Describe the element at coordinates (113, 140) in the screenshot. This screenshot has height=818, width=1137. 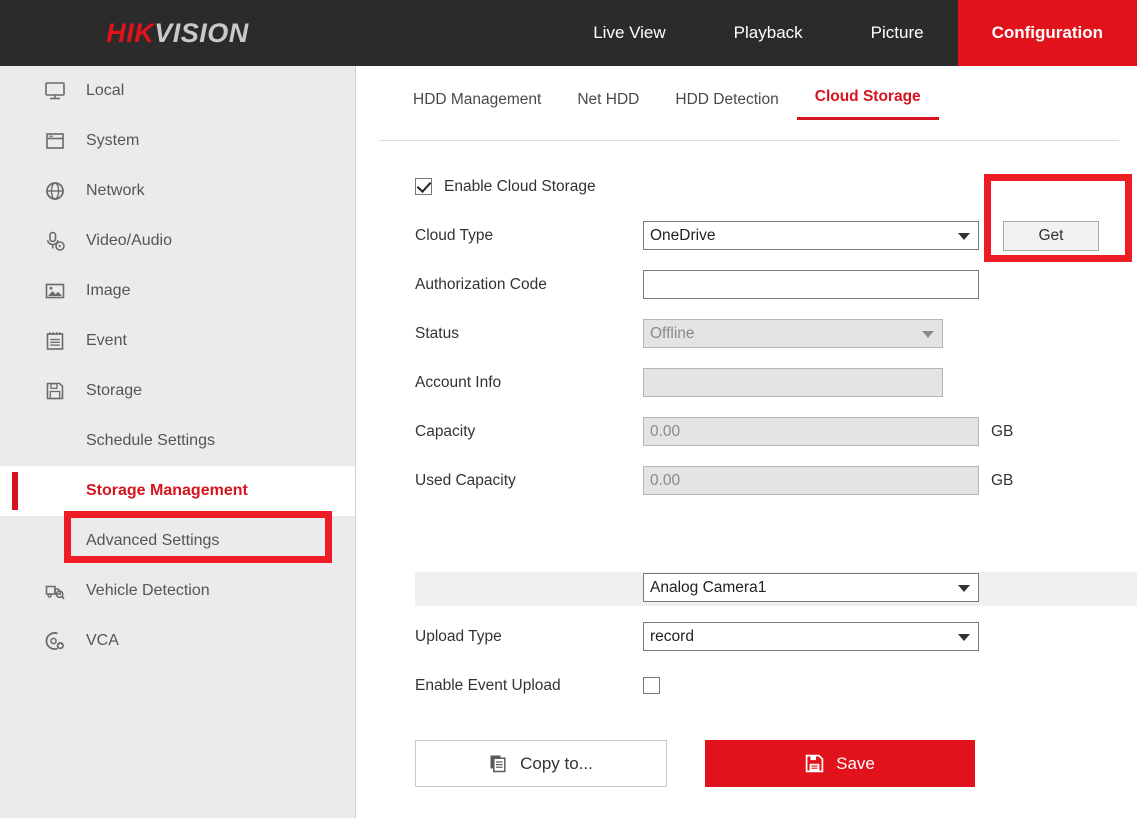
I see `sidebar-item-label: System` at that location.